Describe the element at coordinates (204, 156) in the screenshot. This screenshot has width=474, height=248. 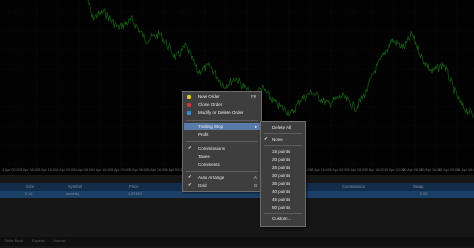
I see `menu-item-taxes: Taxes` at that location.